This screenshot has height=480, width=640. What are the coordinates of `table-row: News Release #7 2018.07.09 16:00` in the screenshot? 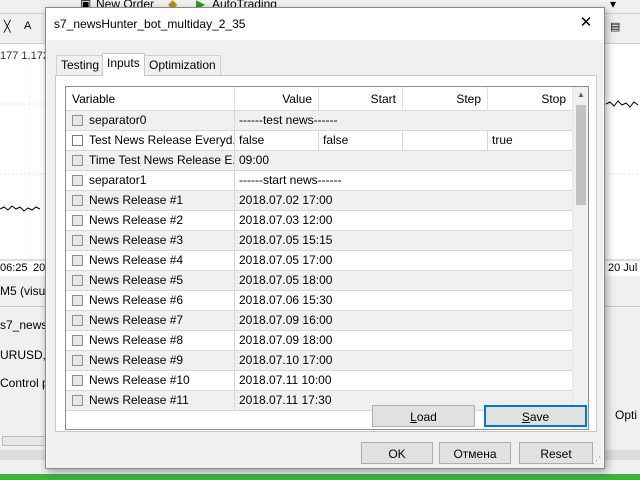 It's located at (319, 321).